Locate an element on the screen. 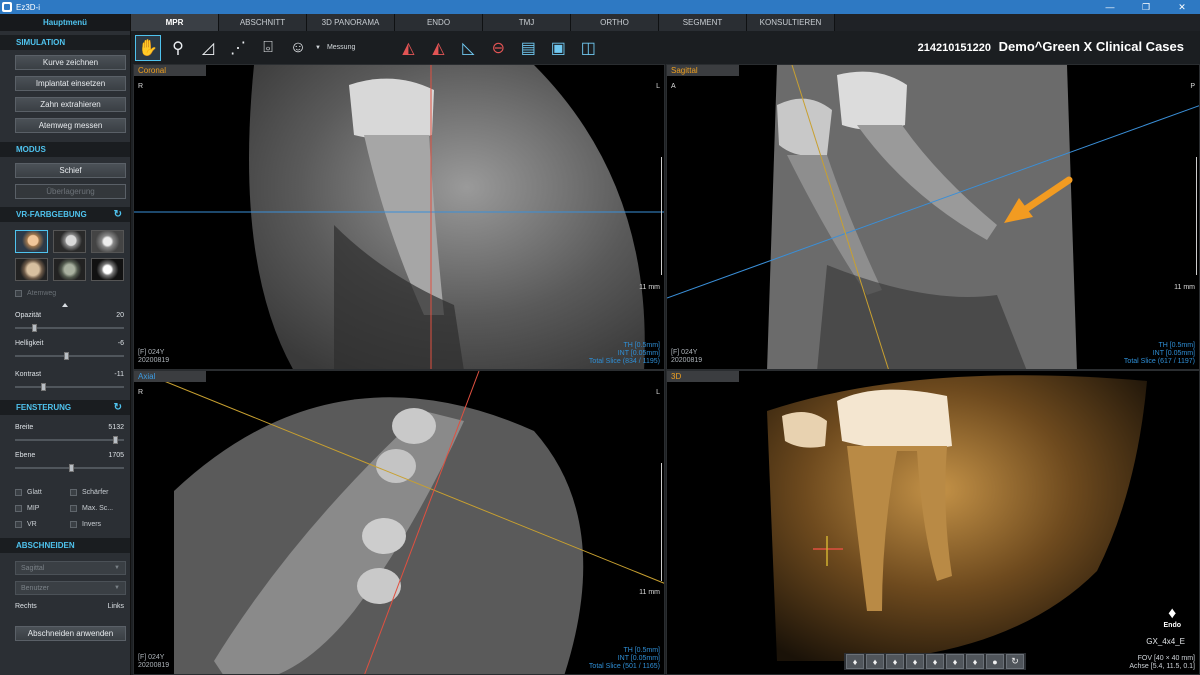 This screenshot has width=1200, height=675. axial-th: TH [0.5mm] is located at coordinates (641, 650).